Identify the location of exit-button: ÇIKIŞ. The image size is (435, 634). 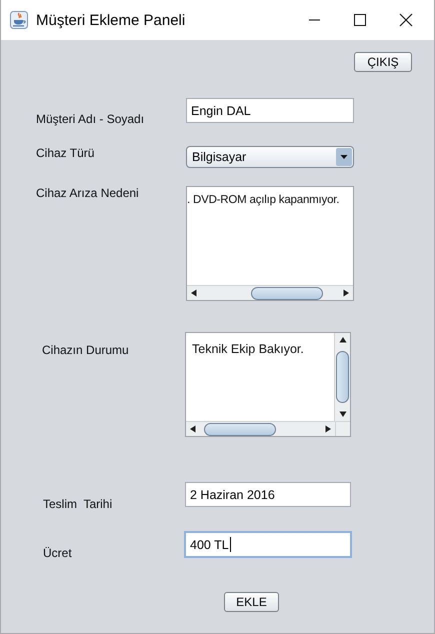
(383, 62).